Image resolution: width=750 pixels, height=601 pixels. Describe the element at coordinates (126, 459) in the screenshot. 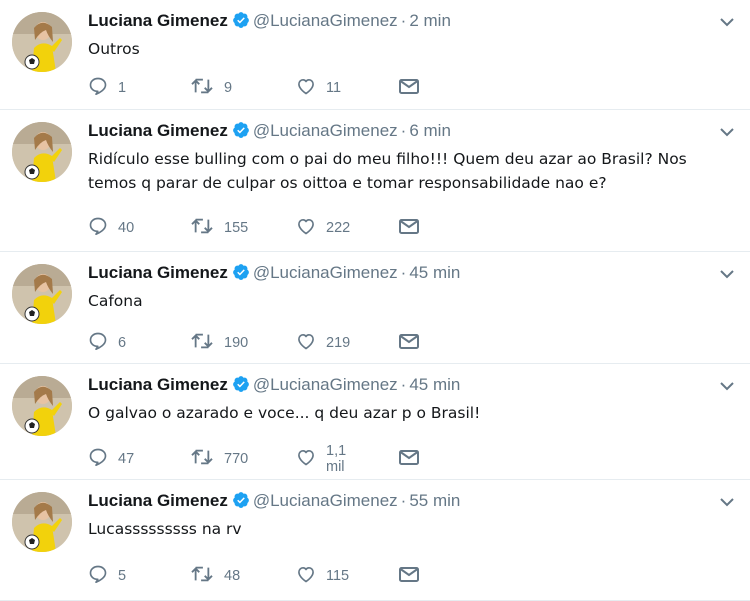

I see `reply-count: 47` at that location.